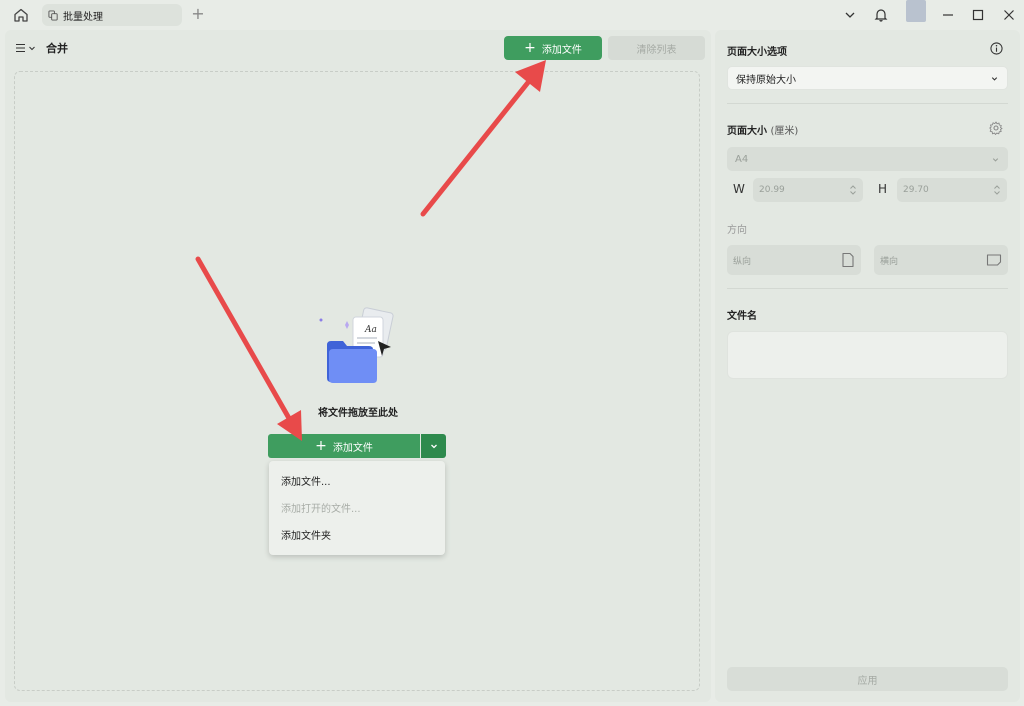  What do you see at coordinates (757, 52) in the screenshot?
I see `page-size-options-label: 页面大小选项` at bounding box center [757, 52].